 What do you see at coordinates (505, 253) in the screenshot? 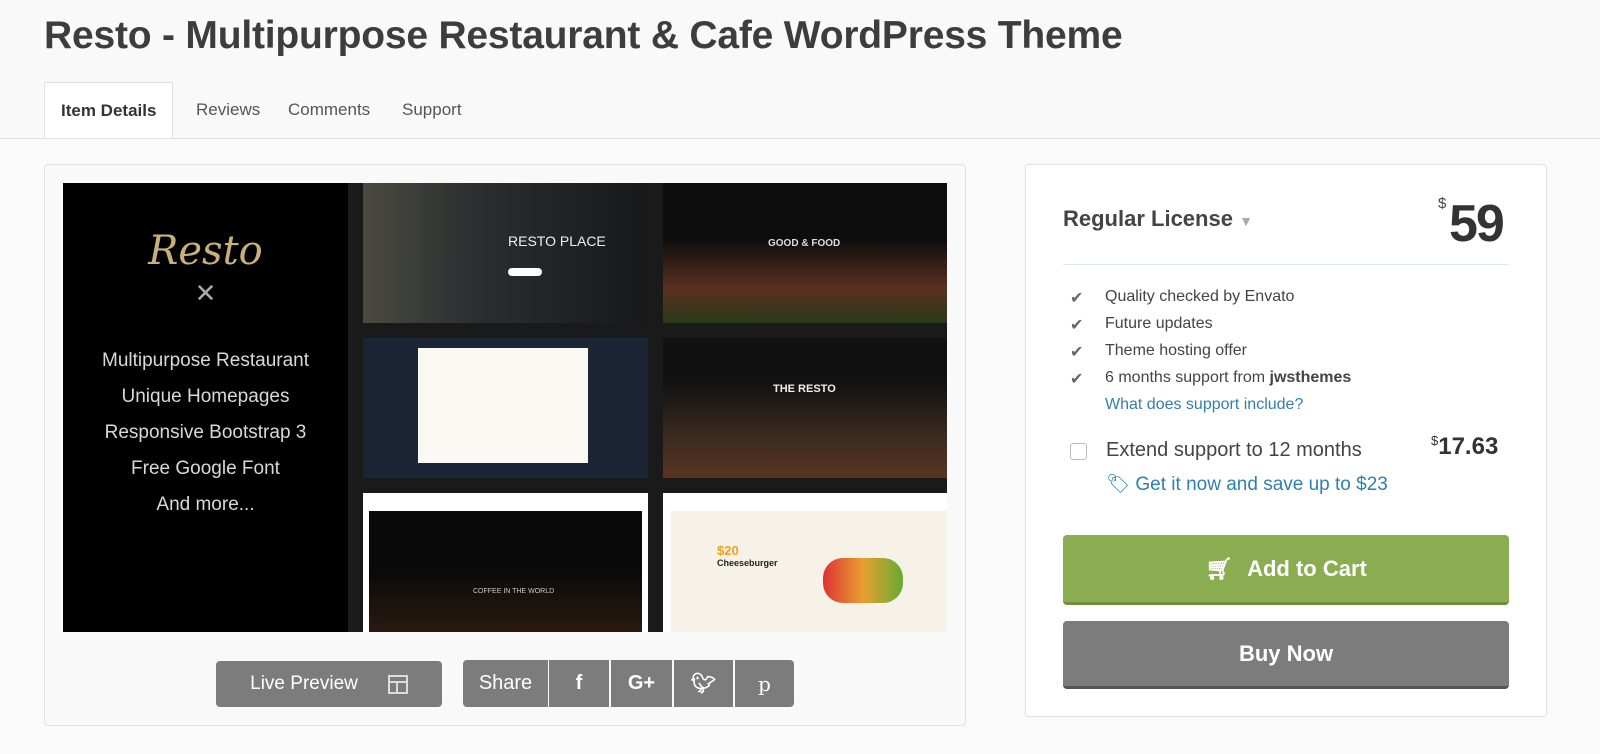
I see `thumb-home-1: RESTO PLACE` at bounding box center [505, 253].